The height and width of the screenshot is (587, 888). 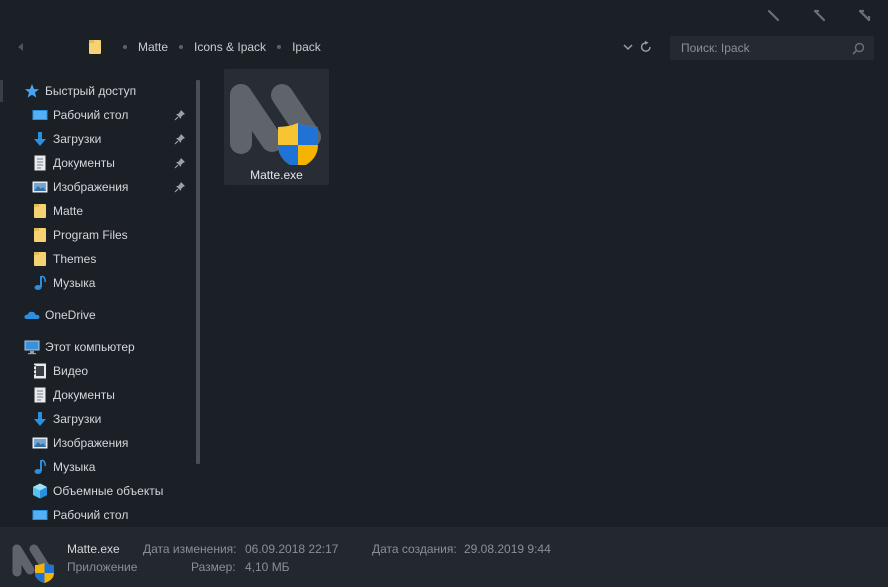 What do you see at coordinates (198, 272) in the screenshot?
I see `sidebar-scrollbar-thumb` at bounding box center [198, 272].